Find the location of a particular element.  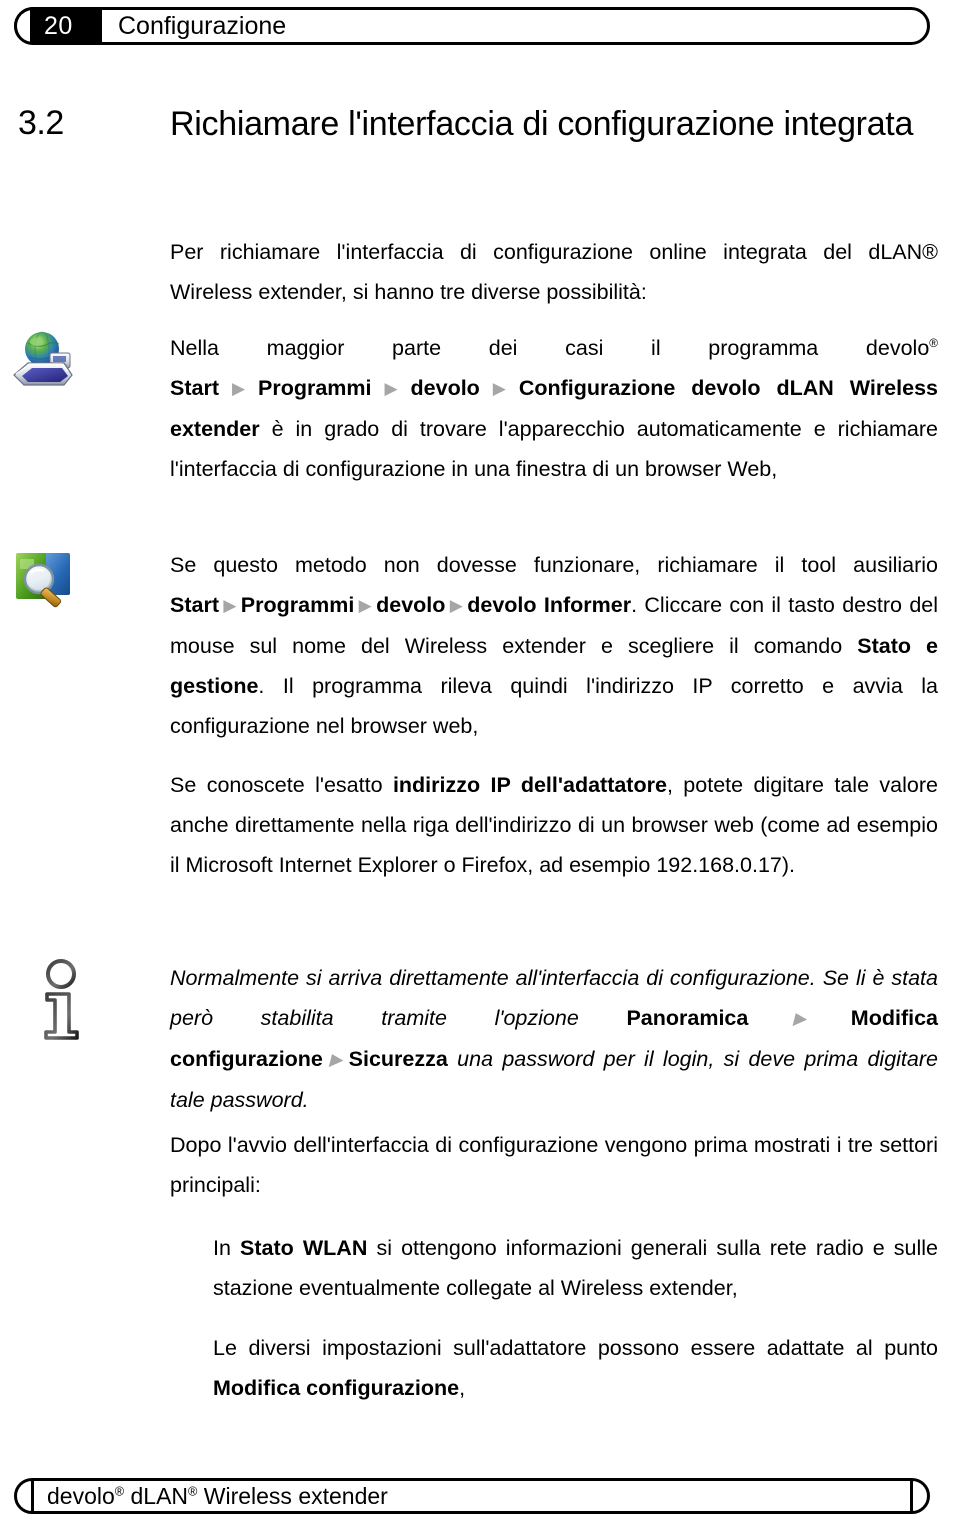

emphasis-term: devolo Informer is located at coordinates (549, 605).